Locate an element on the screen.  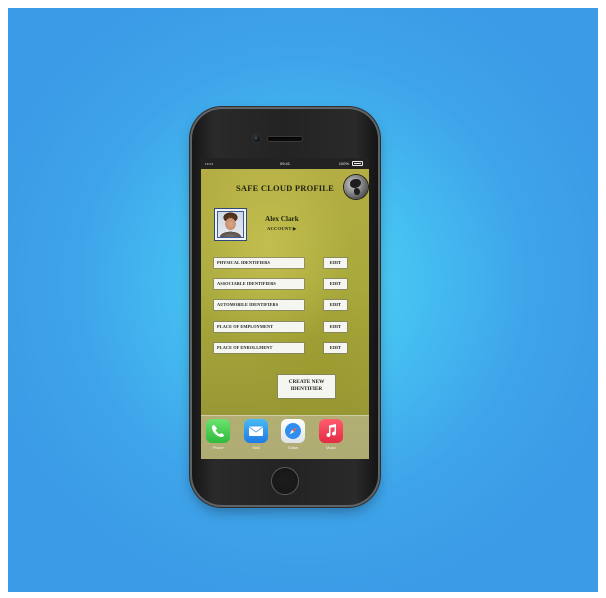
home-button is located at coordinates (285, 481).